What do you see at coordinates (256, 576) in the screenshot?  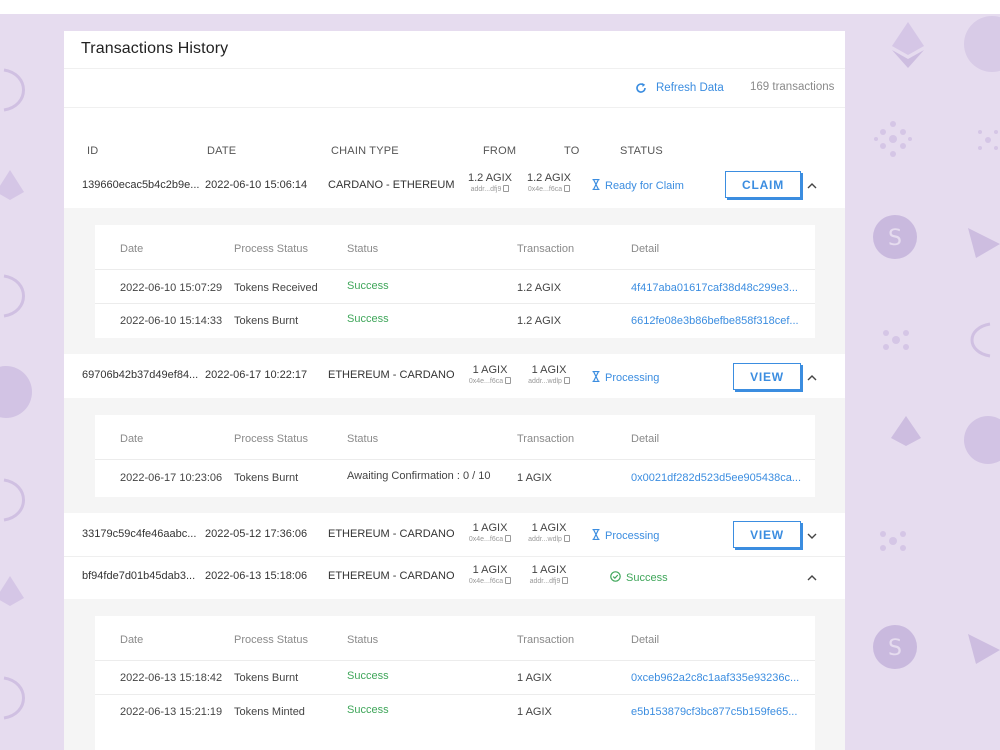 I see `transaction-date: 2022-06-13 15:18:06` at bounding box center [256, 576].